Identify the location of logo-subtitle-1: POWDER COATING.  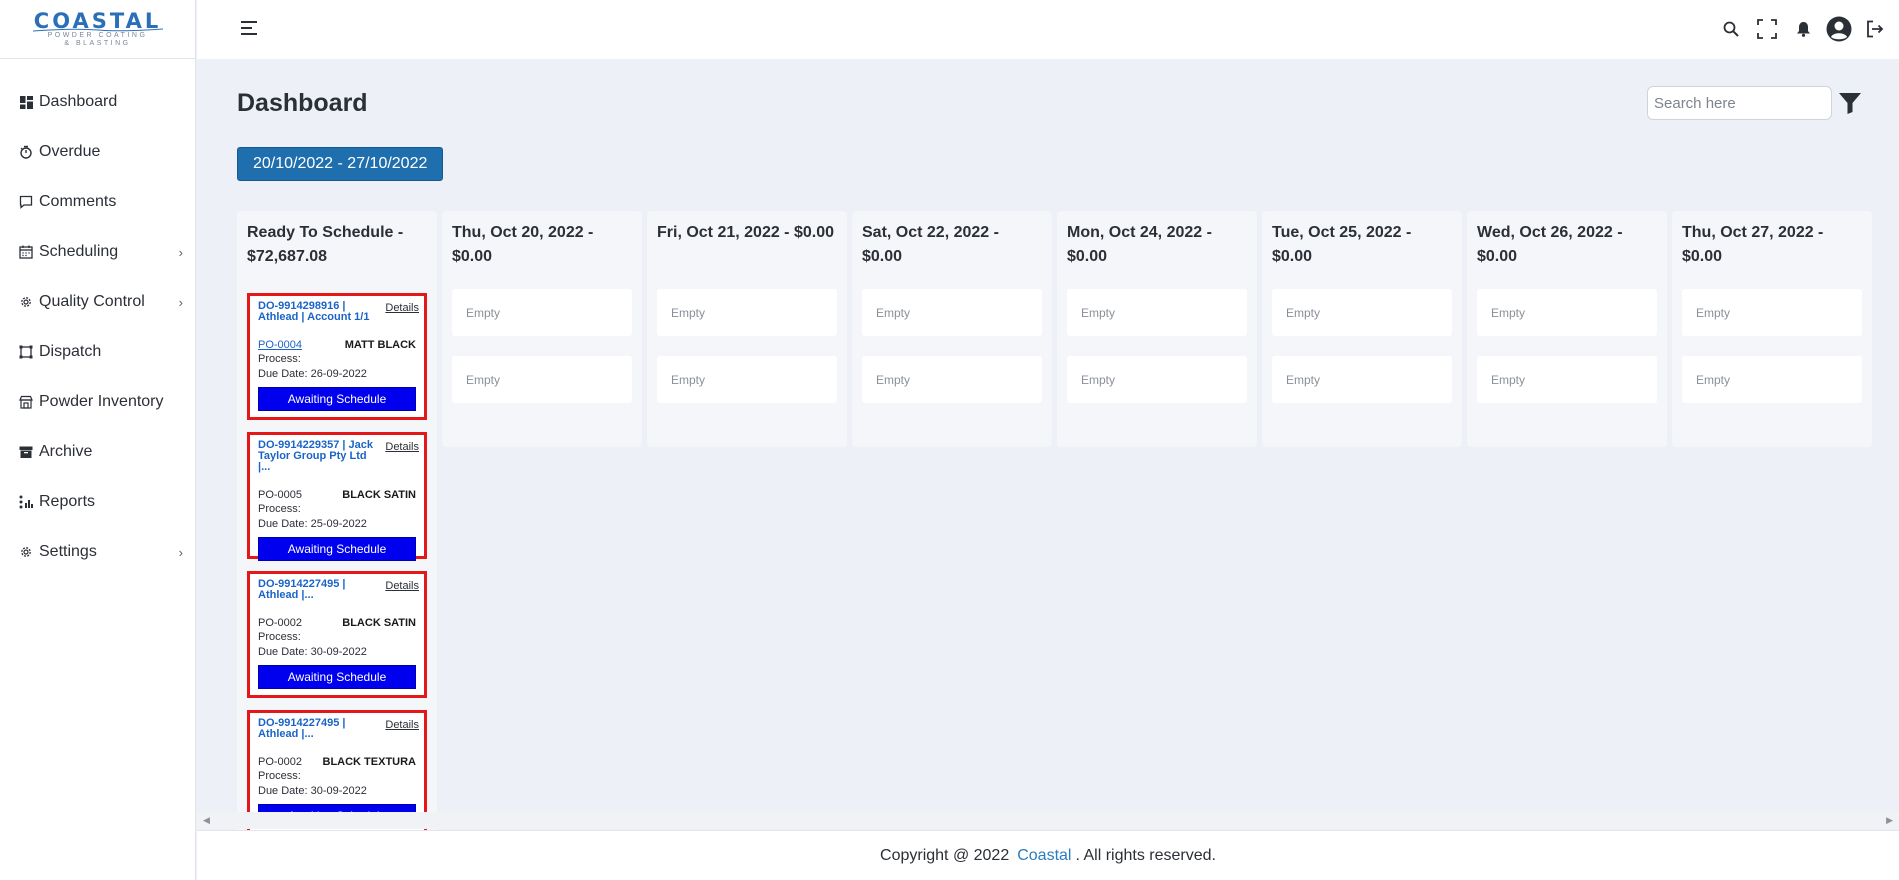
(97, 35).